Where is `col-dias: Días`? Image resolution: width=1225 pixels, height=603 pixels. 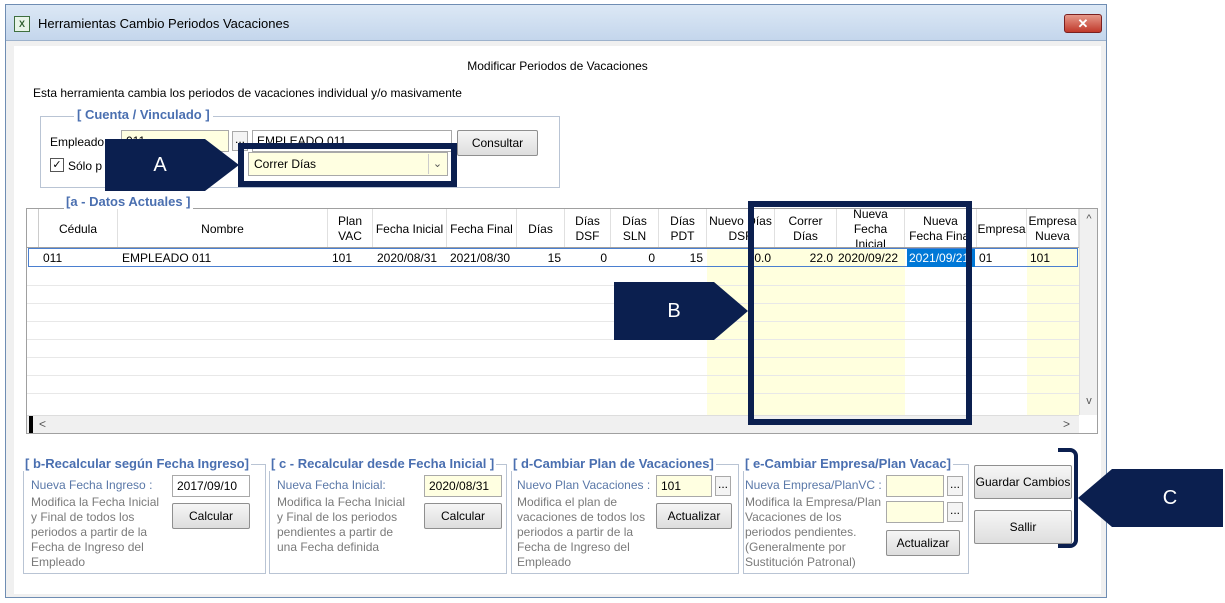
col-dias: Días is located at coordinates (541, 228).